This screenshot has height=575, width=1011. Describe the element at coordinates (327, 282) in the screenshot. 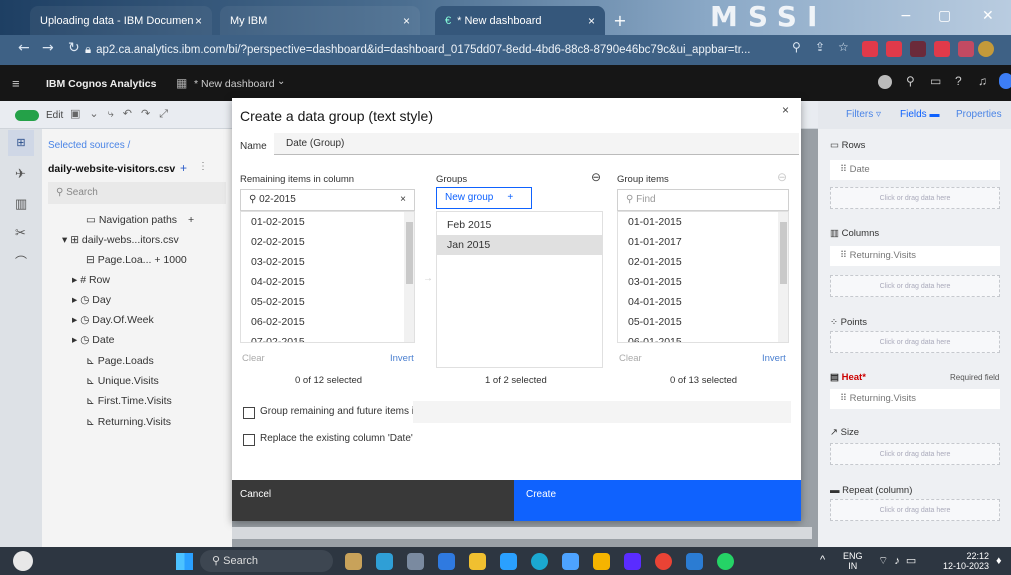

I see `list-item: 04-02-2015` at that location.